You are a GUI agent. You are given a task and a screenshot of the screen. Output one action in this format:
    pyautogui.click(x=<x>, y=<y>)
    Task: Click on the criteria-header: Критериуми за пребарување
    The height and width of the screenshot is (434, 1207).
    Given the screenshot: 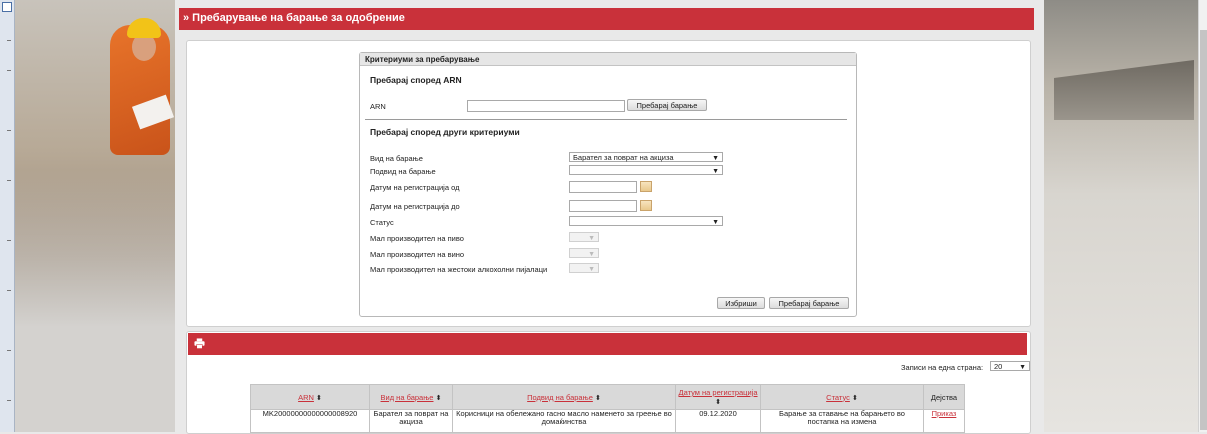 What is the action you would take?
    pyautogui.click(x=608, y=59)
    